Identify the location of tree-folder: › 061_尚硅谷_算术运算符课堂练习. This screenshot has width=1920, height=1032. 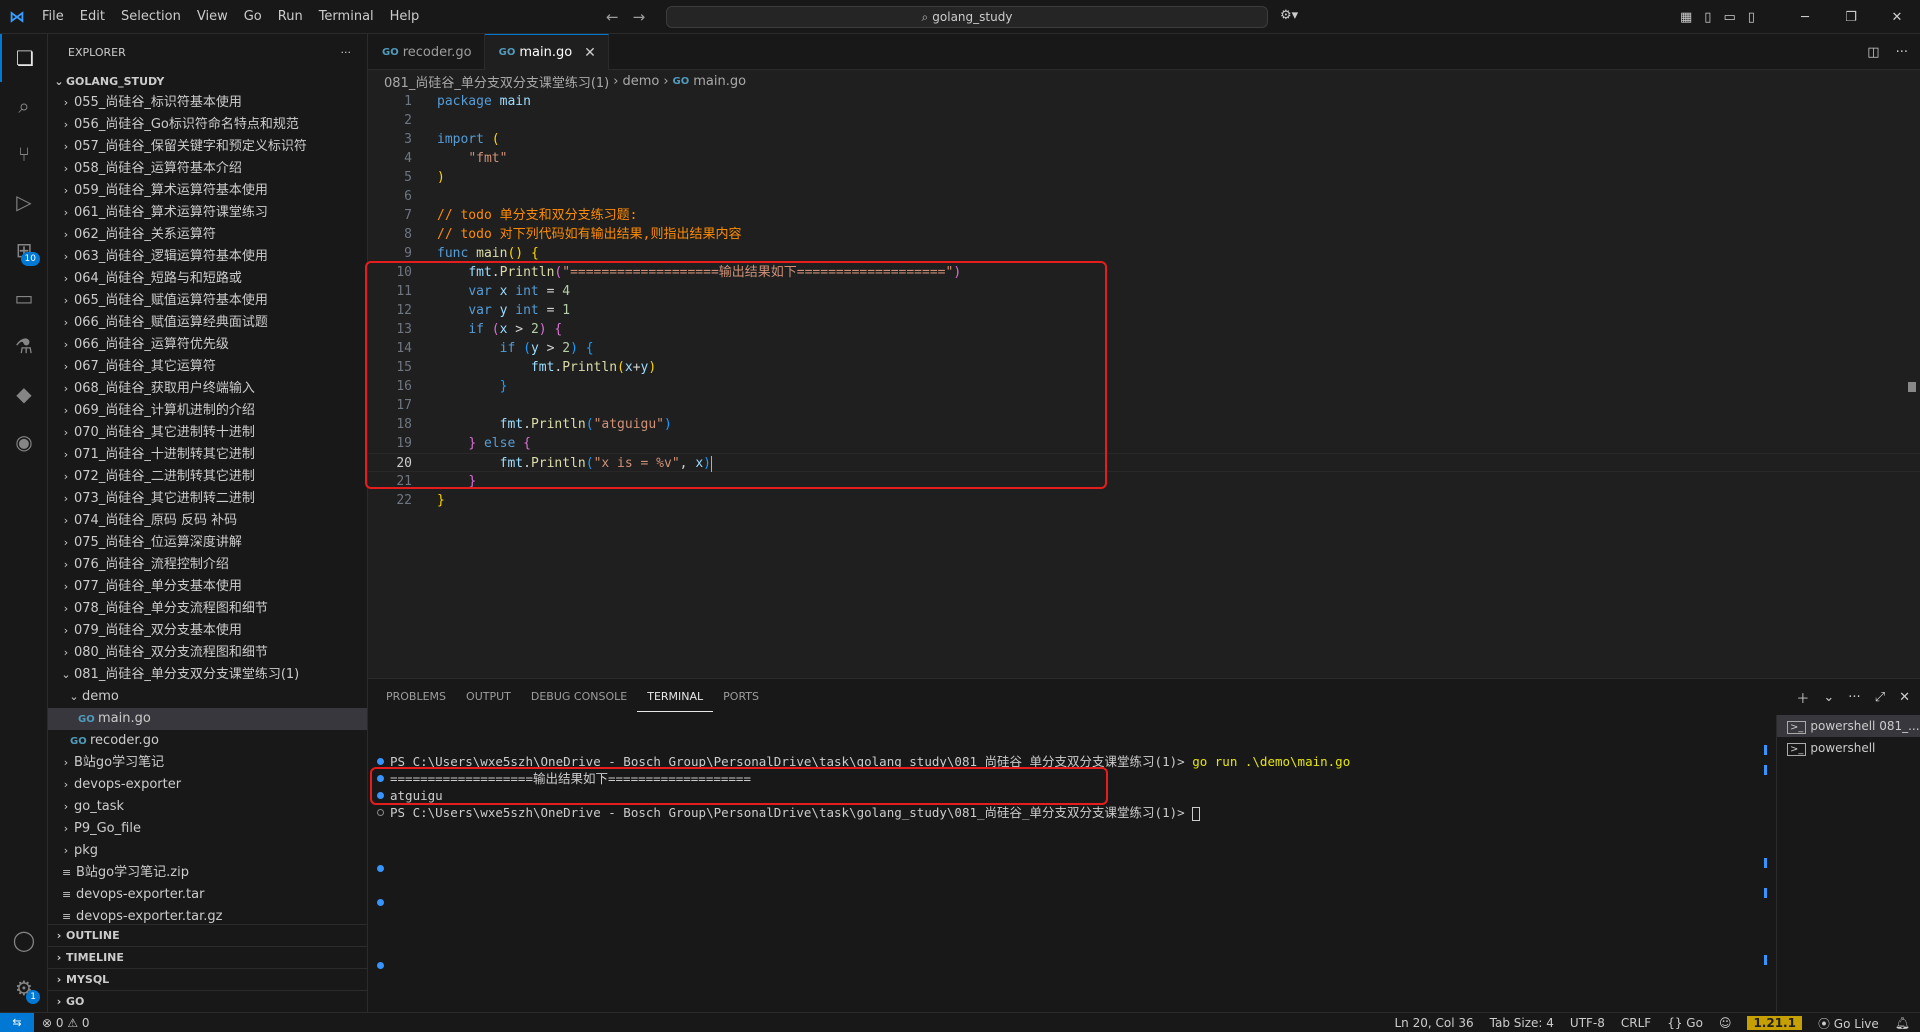
(207, 213).